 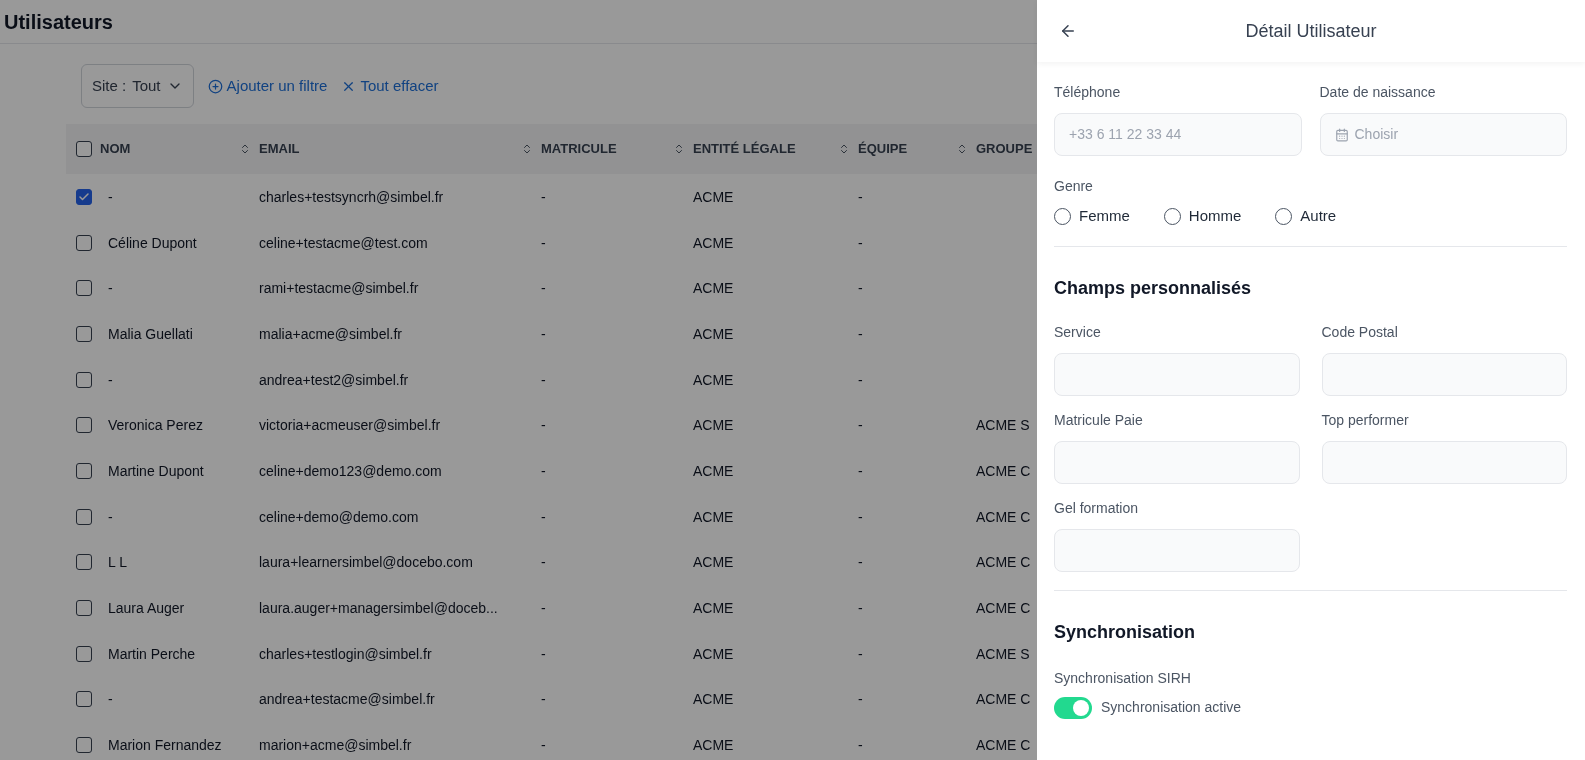 What do you see at coordinates (330, 333) in the screenshot?
I see `table-cell: malia+acme@simbel.fr` at bounding box center [330, 333].